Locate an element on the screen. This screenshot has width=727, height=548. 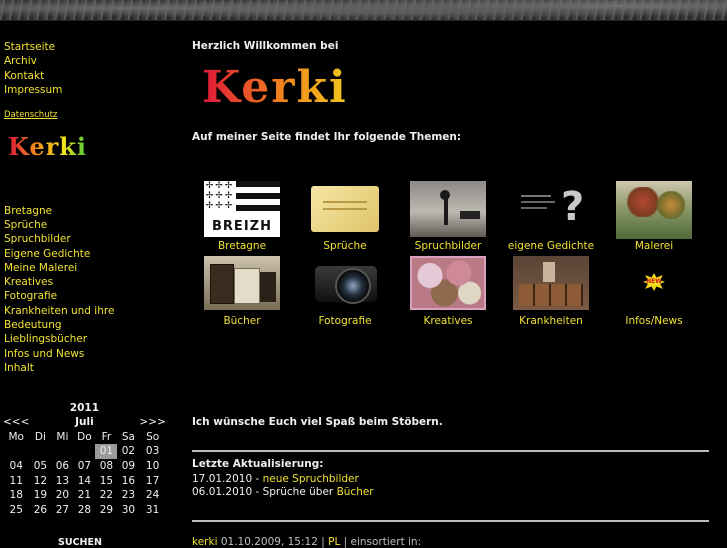
question-mark-icon: ? is located at coordinates (551, 209).